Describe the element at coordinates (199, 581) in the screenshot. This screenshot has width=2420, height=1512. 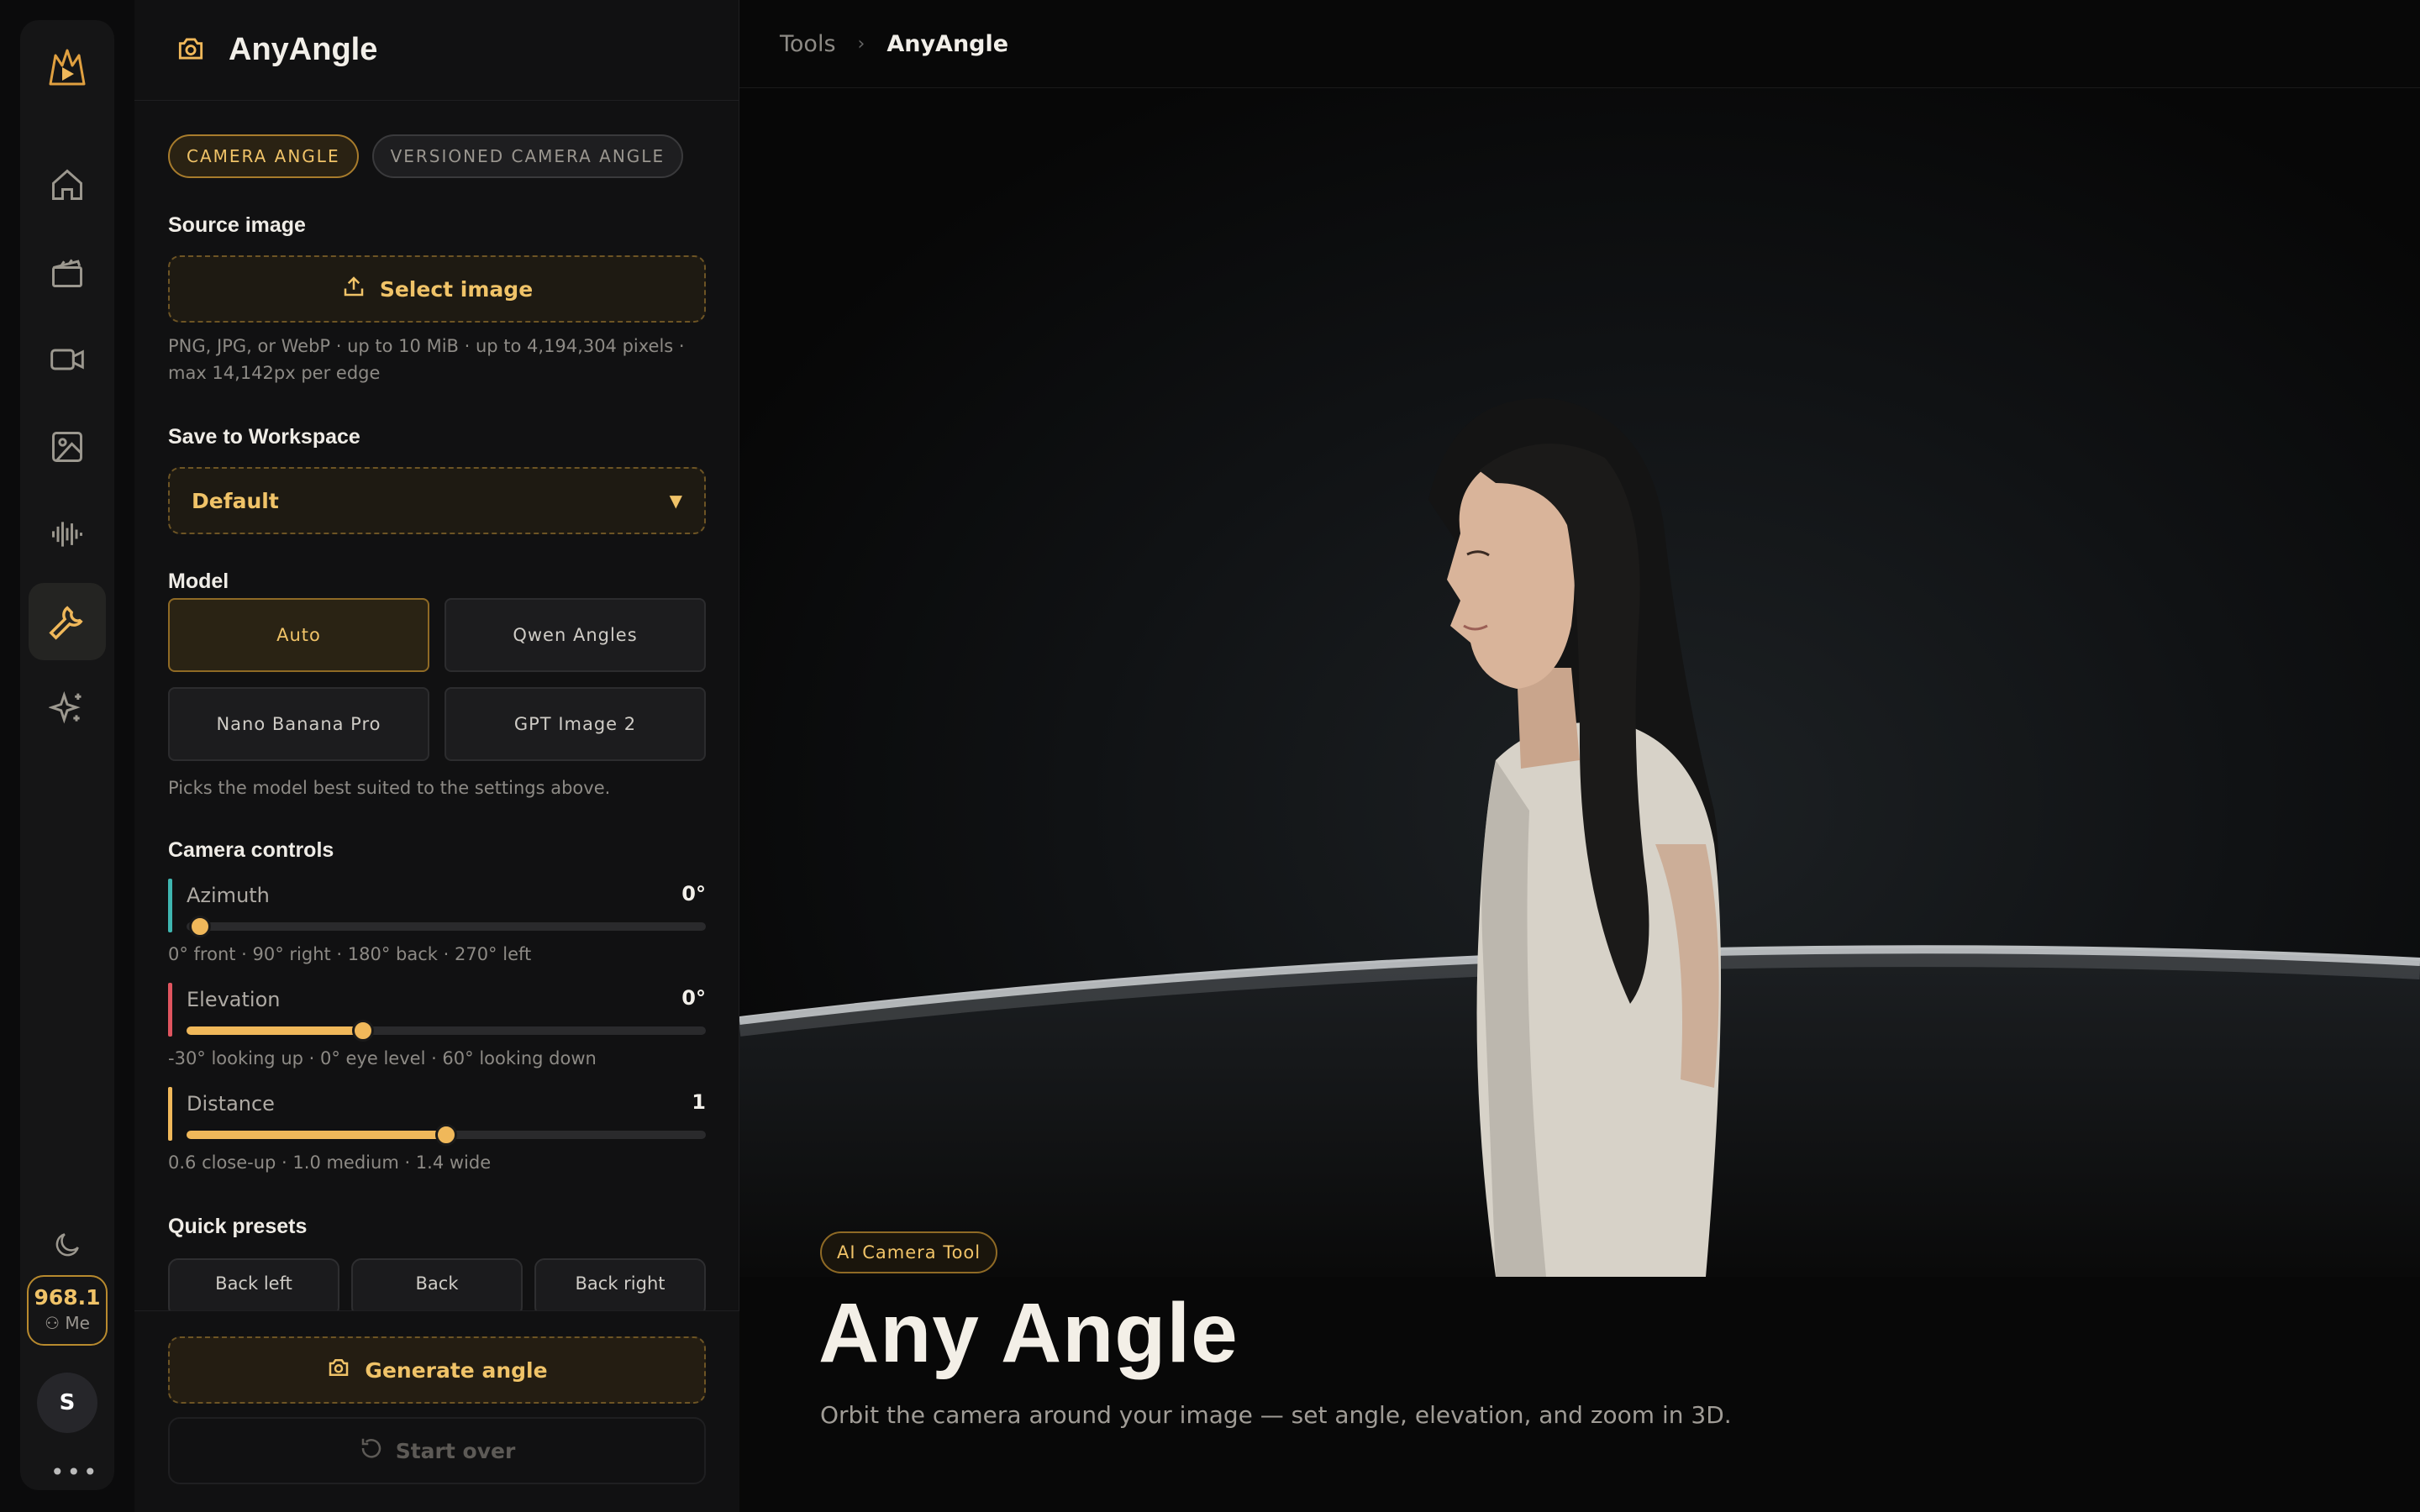
I see `model-label: Model` at that location.